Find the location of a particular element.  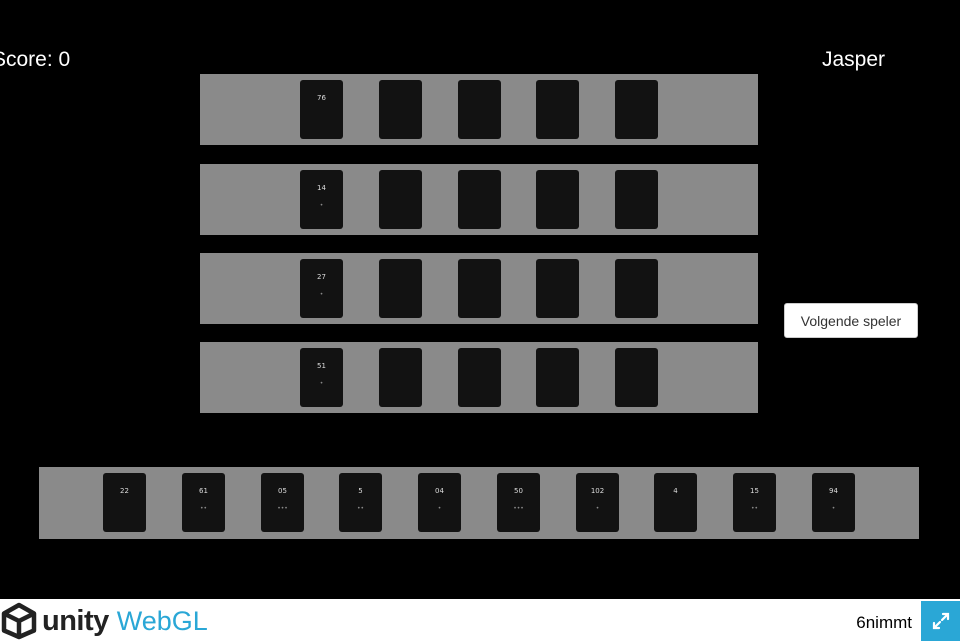

hand-card: 4 is located at coordinates (675, 502).